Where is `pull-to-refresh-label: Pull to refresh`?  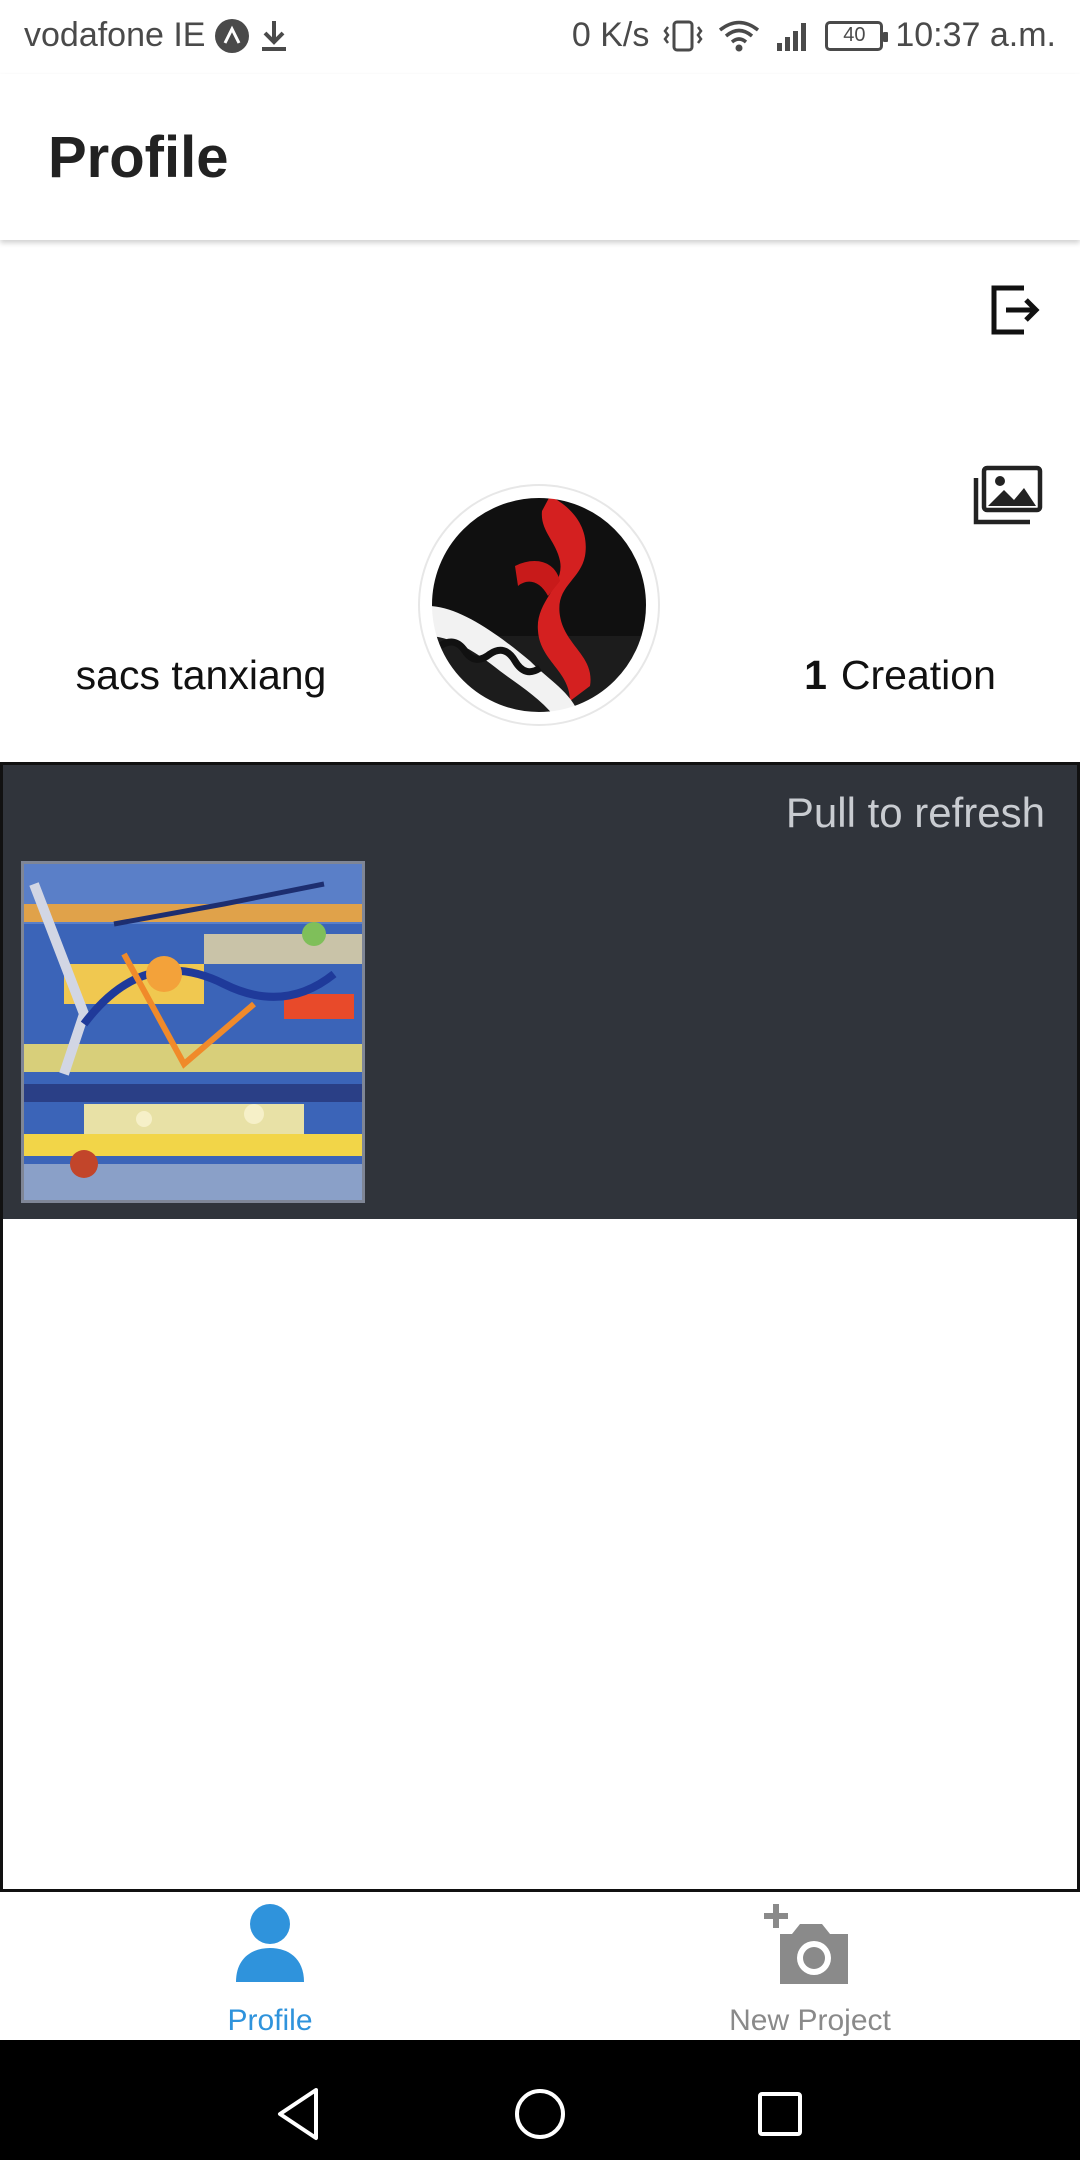 pull-to-refresh-label: Pull to refresh is located at coordinates (915, 812).